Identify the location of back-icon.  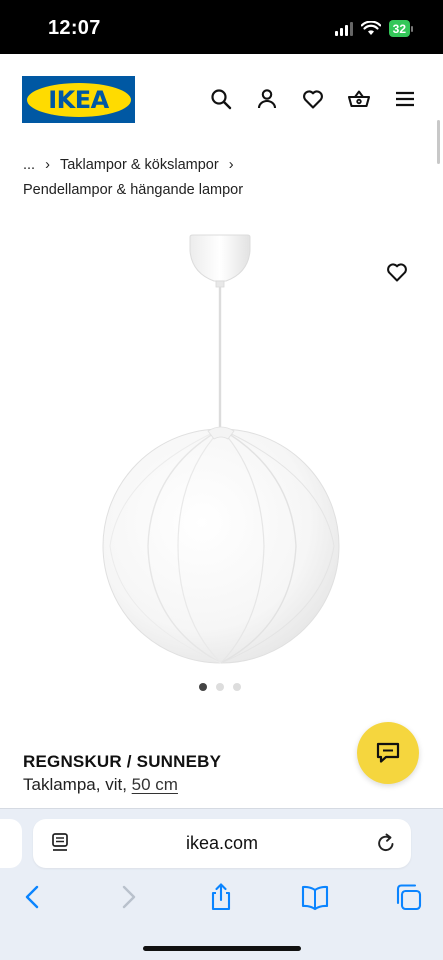
(33, 897).